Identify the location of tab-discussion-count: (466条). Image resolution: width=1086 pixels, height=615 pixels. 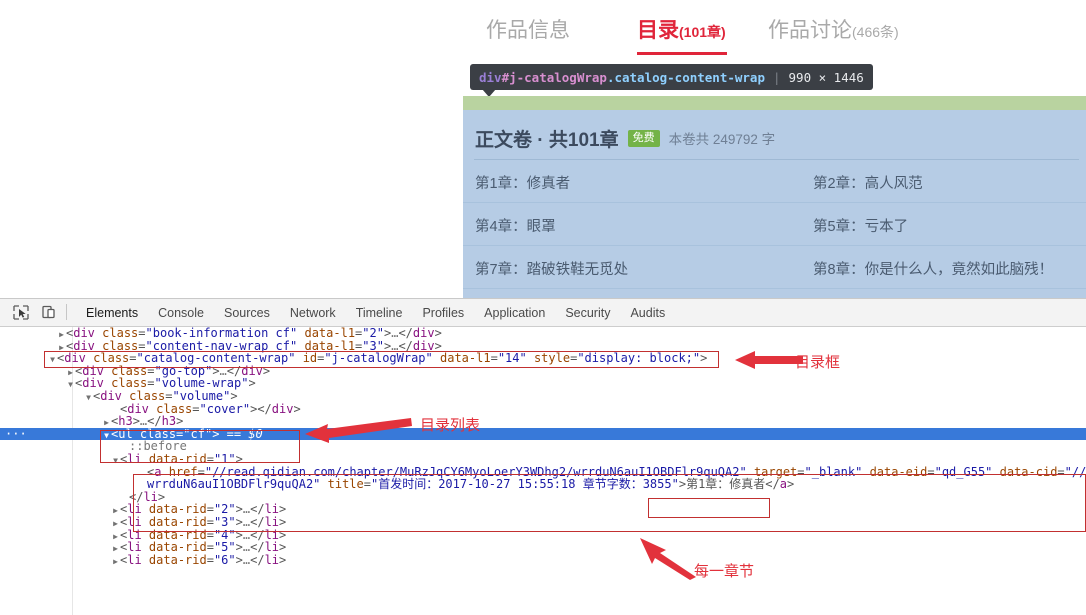
(875, 32).